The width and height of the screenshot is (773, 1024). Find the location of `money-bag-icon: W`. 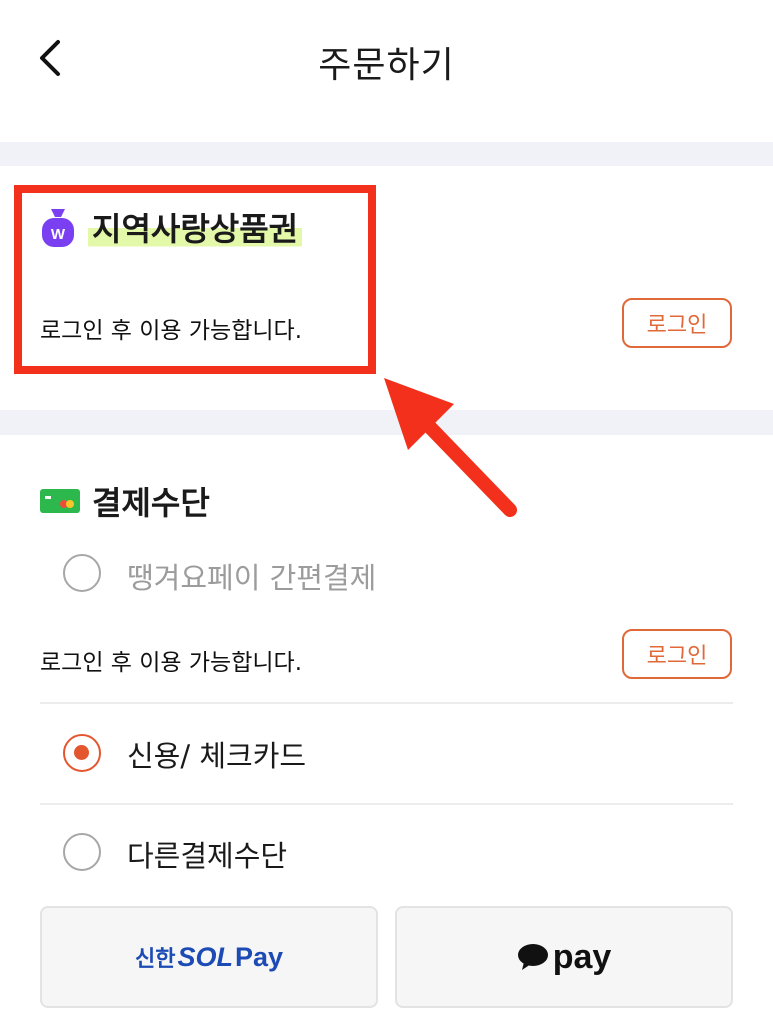

money-bag-icon: W is located at coordinates (58, 228).